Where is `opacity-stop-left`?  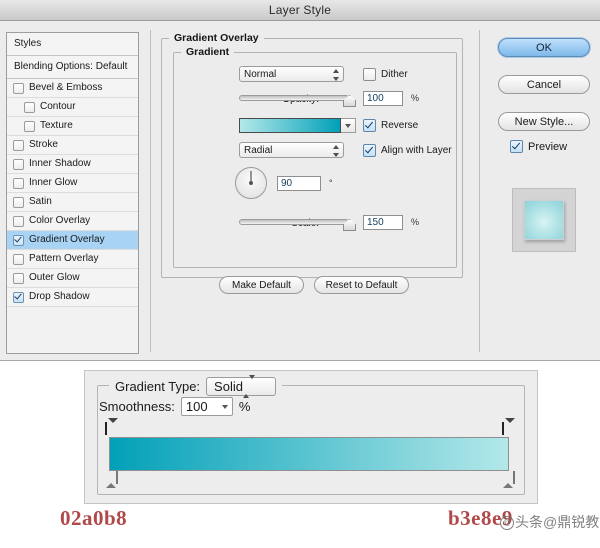
opacity-stop-left is located at coordinates (111, 479).